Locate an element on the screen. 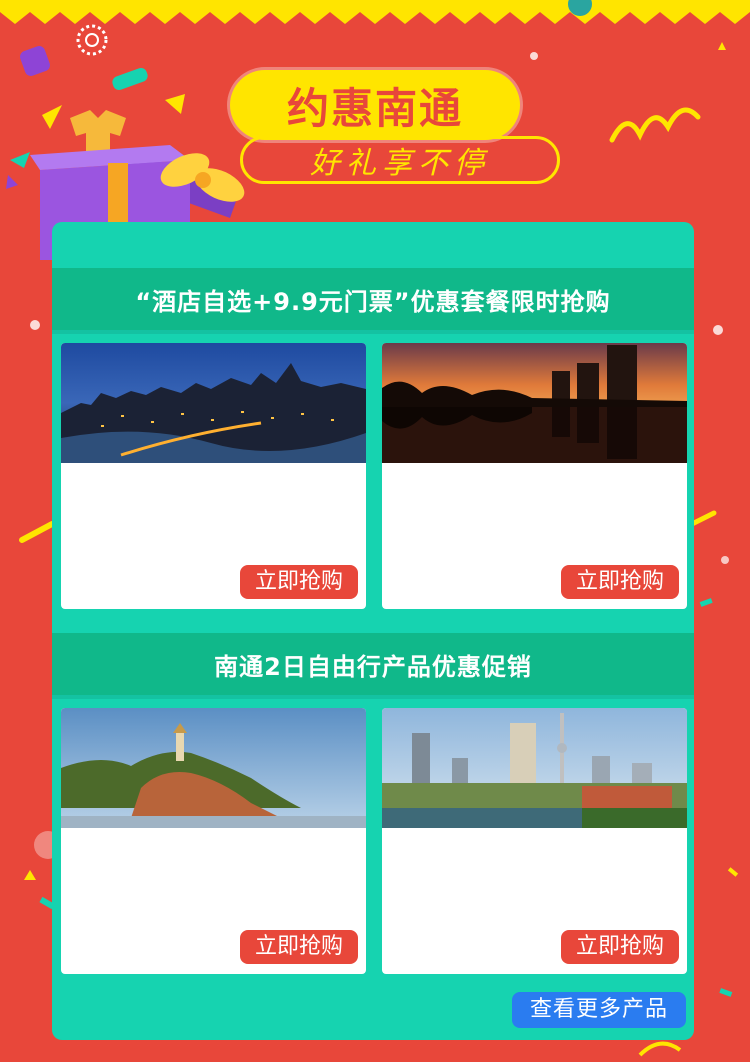 The width and height of the screenshot is (750, 1062). section-heading-hotel-package: “酒店自选+9.9元门票”优惠套餐限时抢购 is located at coordinates (373, 299).